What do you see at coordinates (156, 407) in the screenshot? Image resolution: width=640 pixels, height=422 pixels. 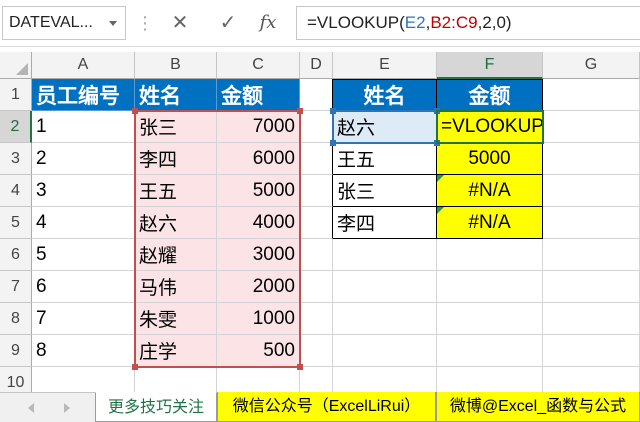 I see `sheet-tab-1: 更多技巧关注` at bounding box center [156, 407].